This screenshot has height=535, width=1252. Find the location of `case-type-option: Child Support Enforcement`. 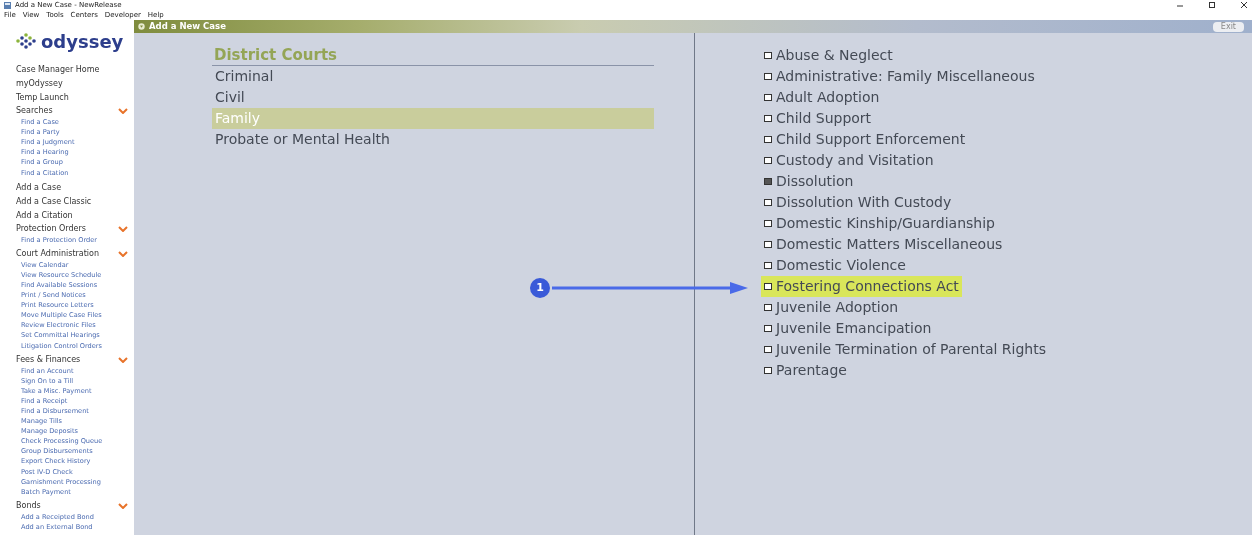

case-type-option: Child Support Enforcement is located at coordinates (865, 139).